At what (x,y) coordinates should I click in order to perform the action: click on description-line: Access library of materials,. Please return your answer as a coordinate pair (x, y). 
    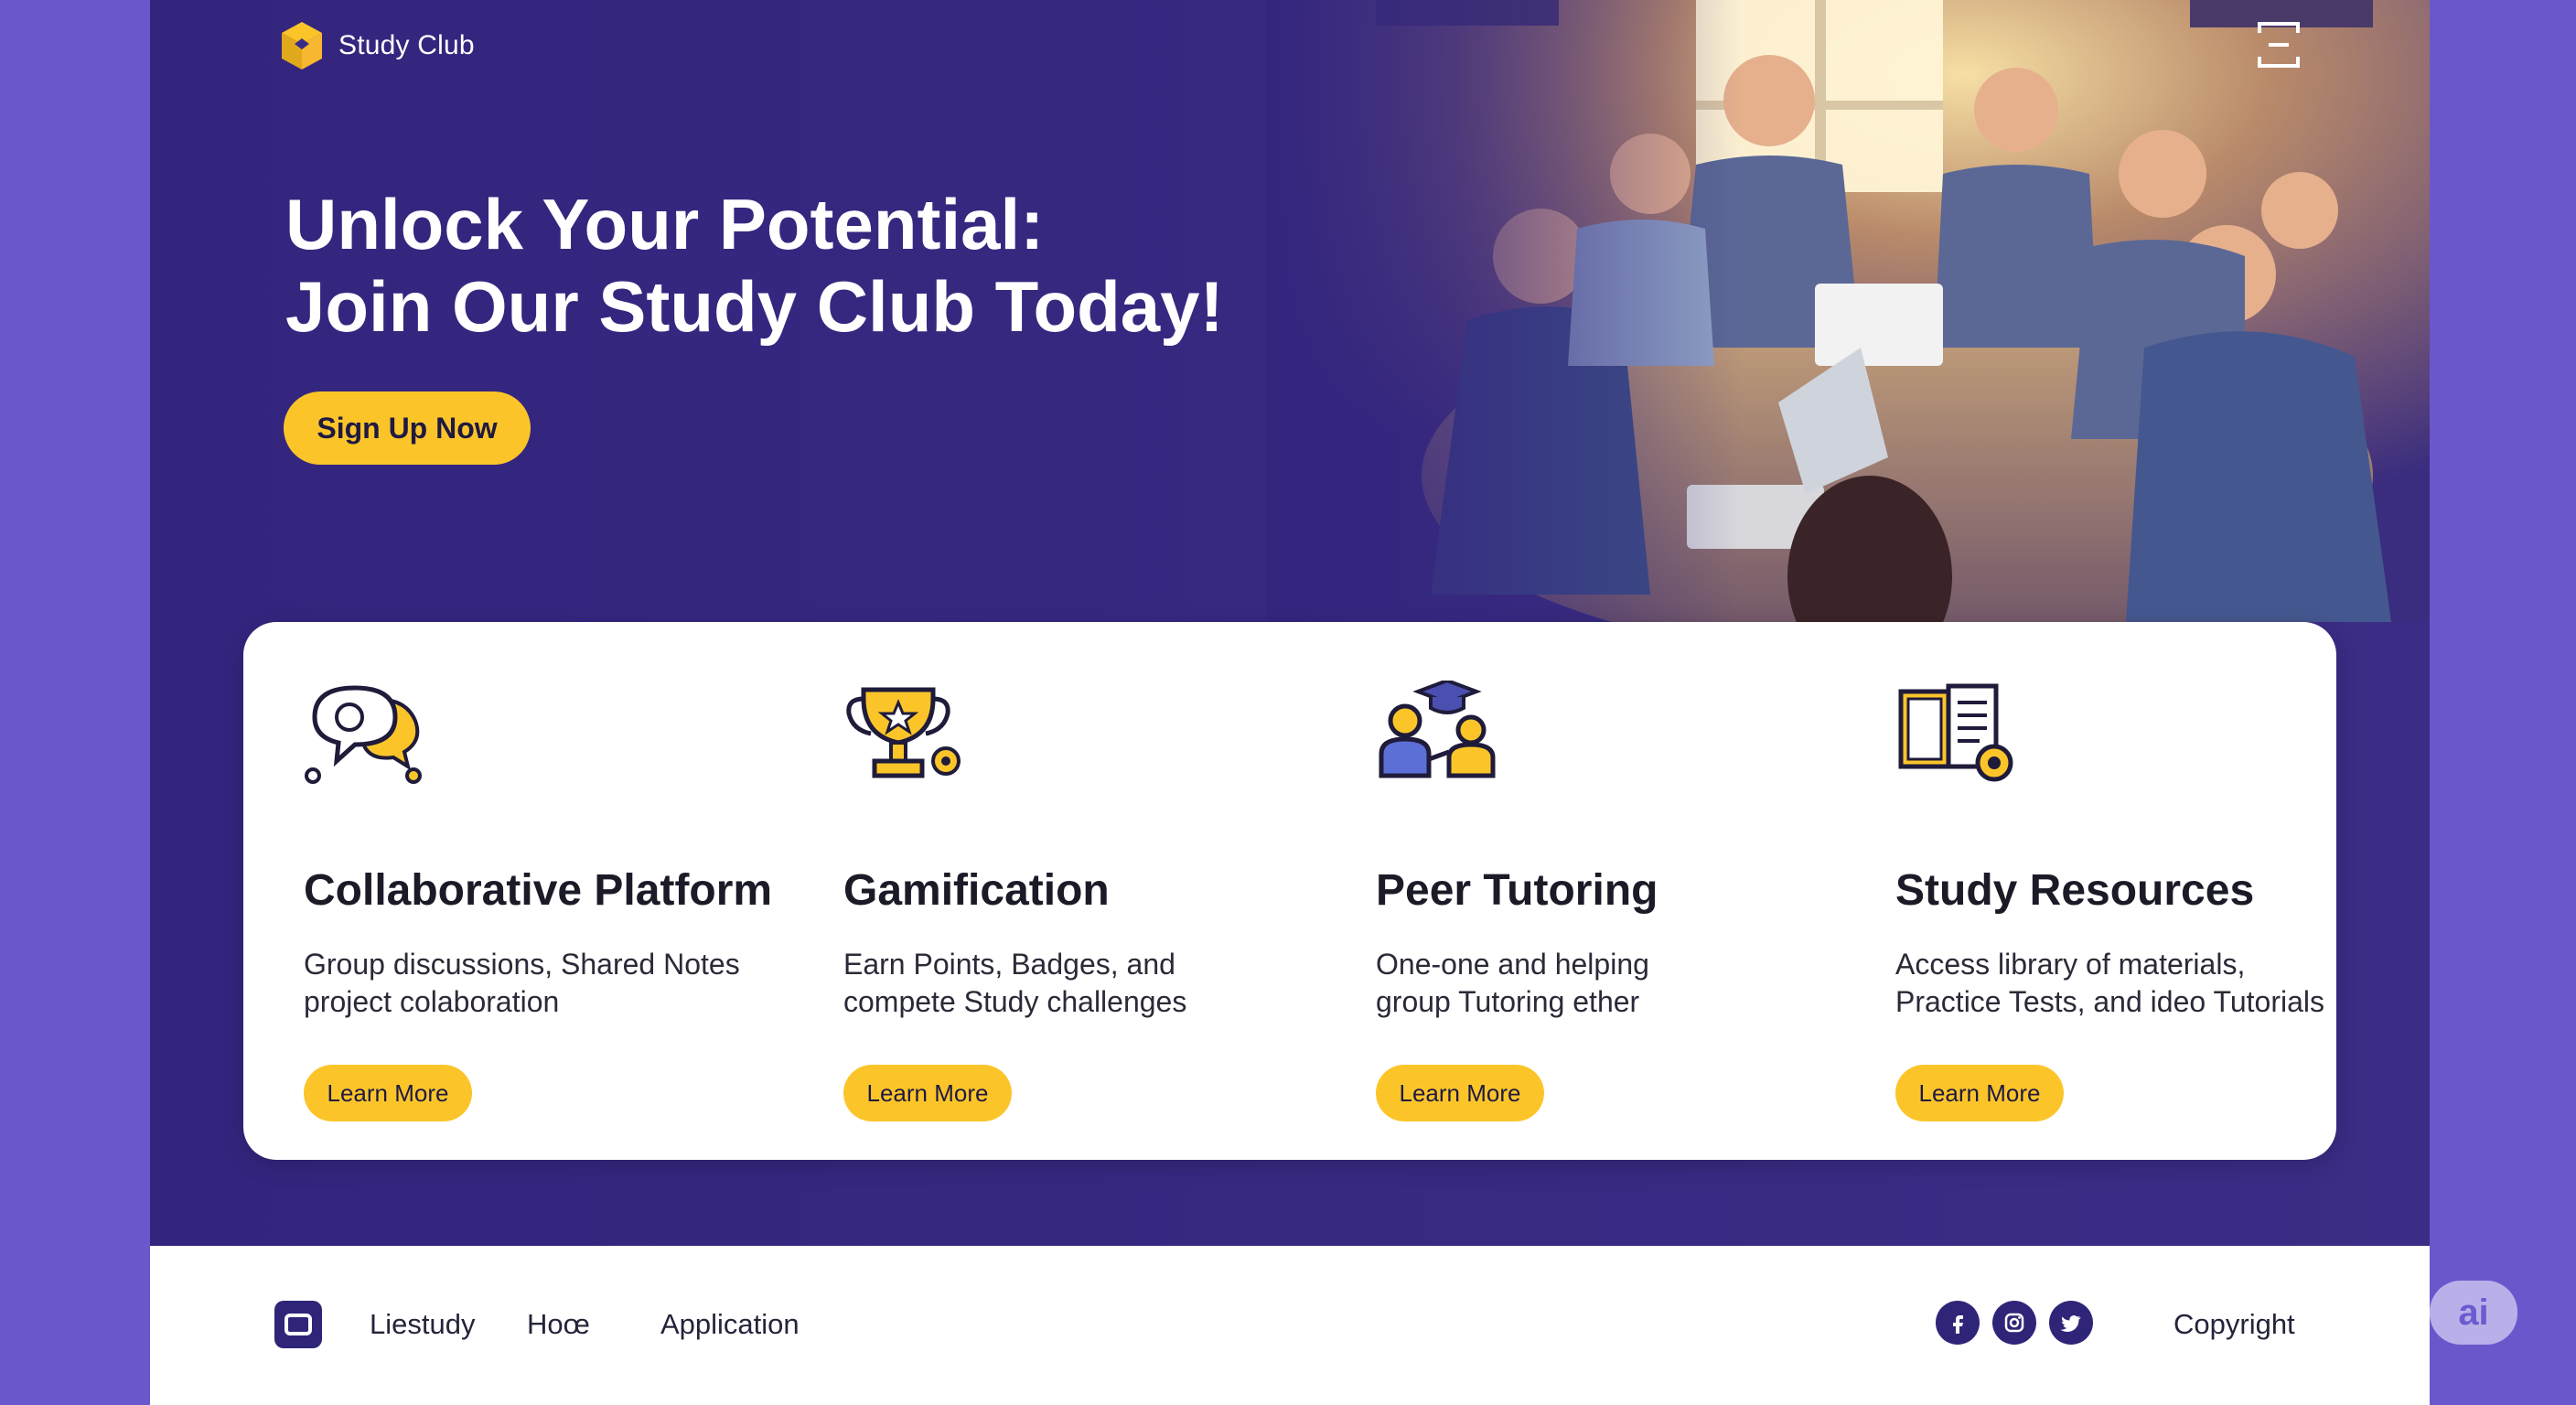
    Looking at the image, I should click on (2071, 964).